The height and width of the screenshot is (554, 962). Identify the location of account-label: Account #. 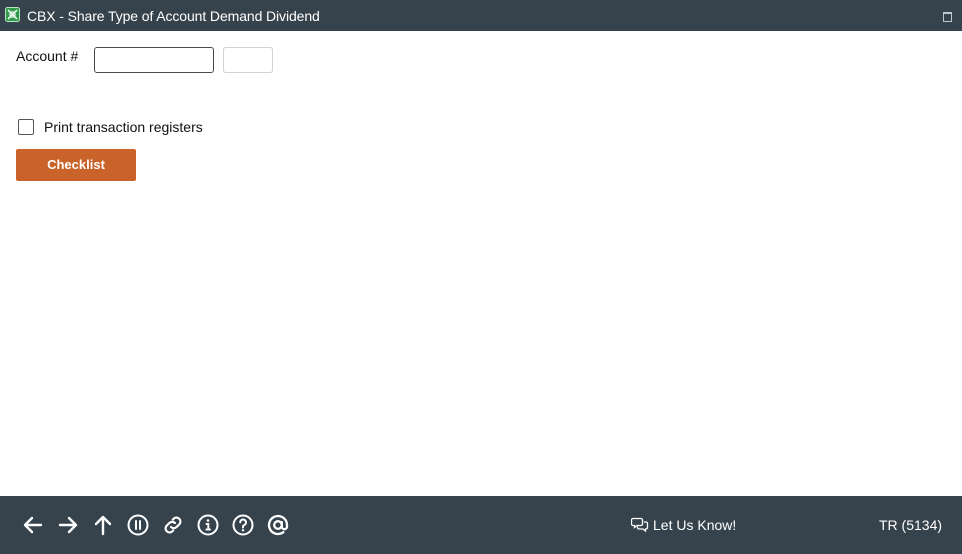
(47, 56).